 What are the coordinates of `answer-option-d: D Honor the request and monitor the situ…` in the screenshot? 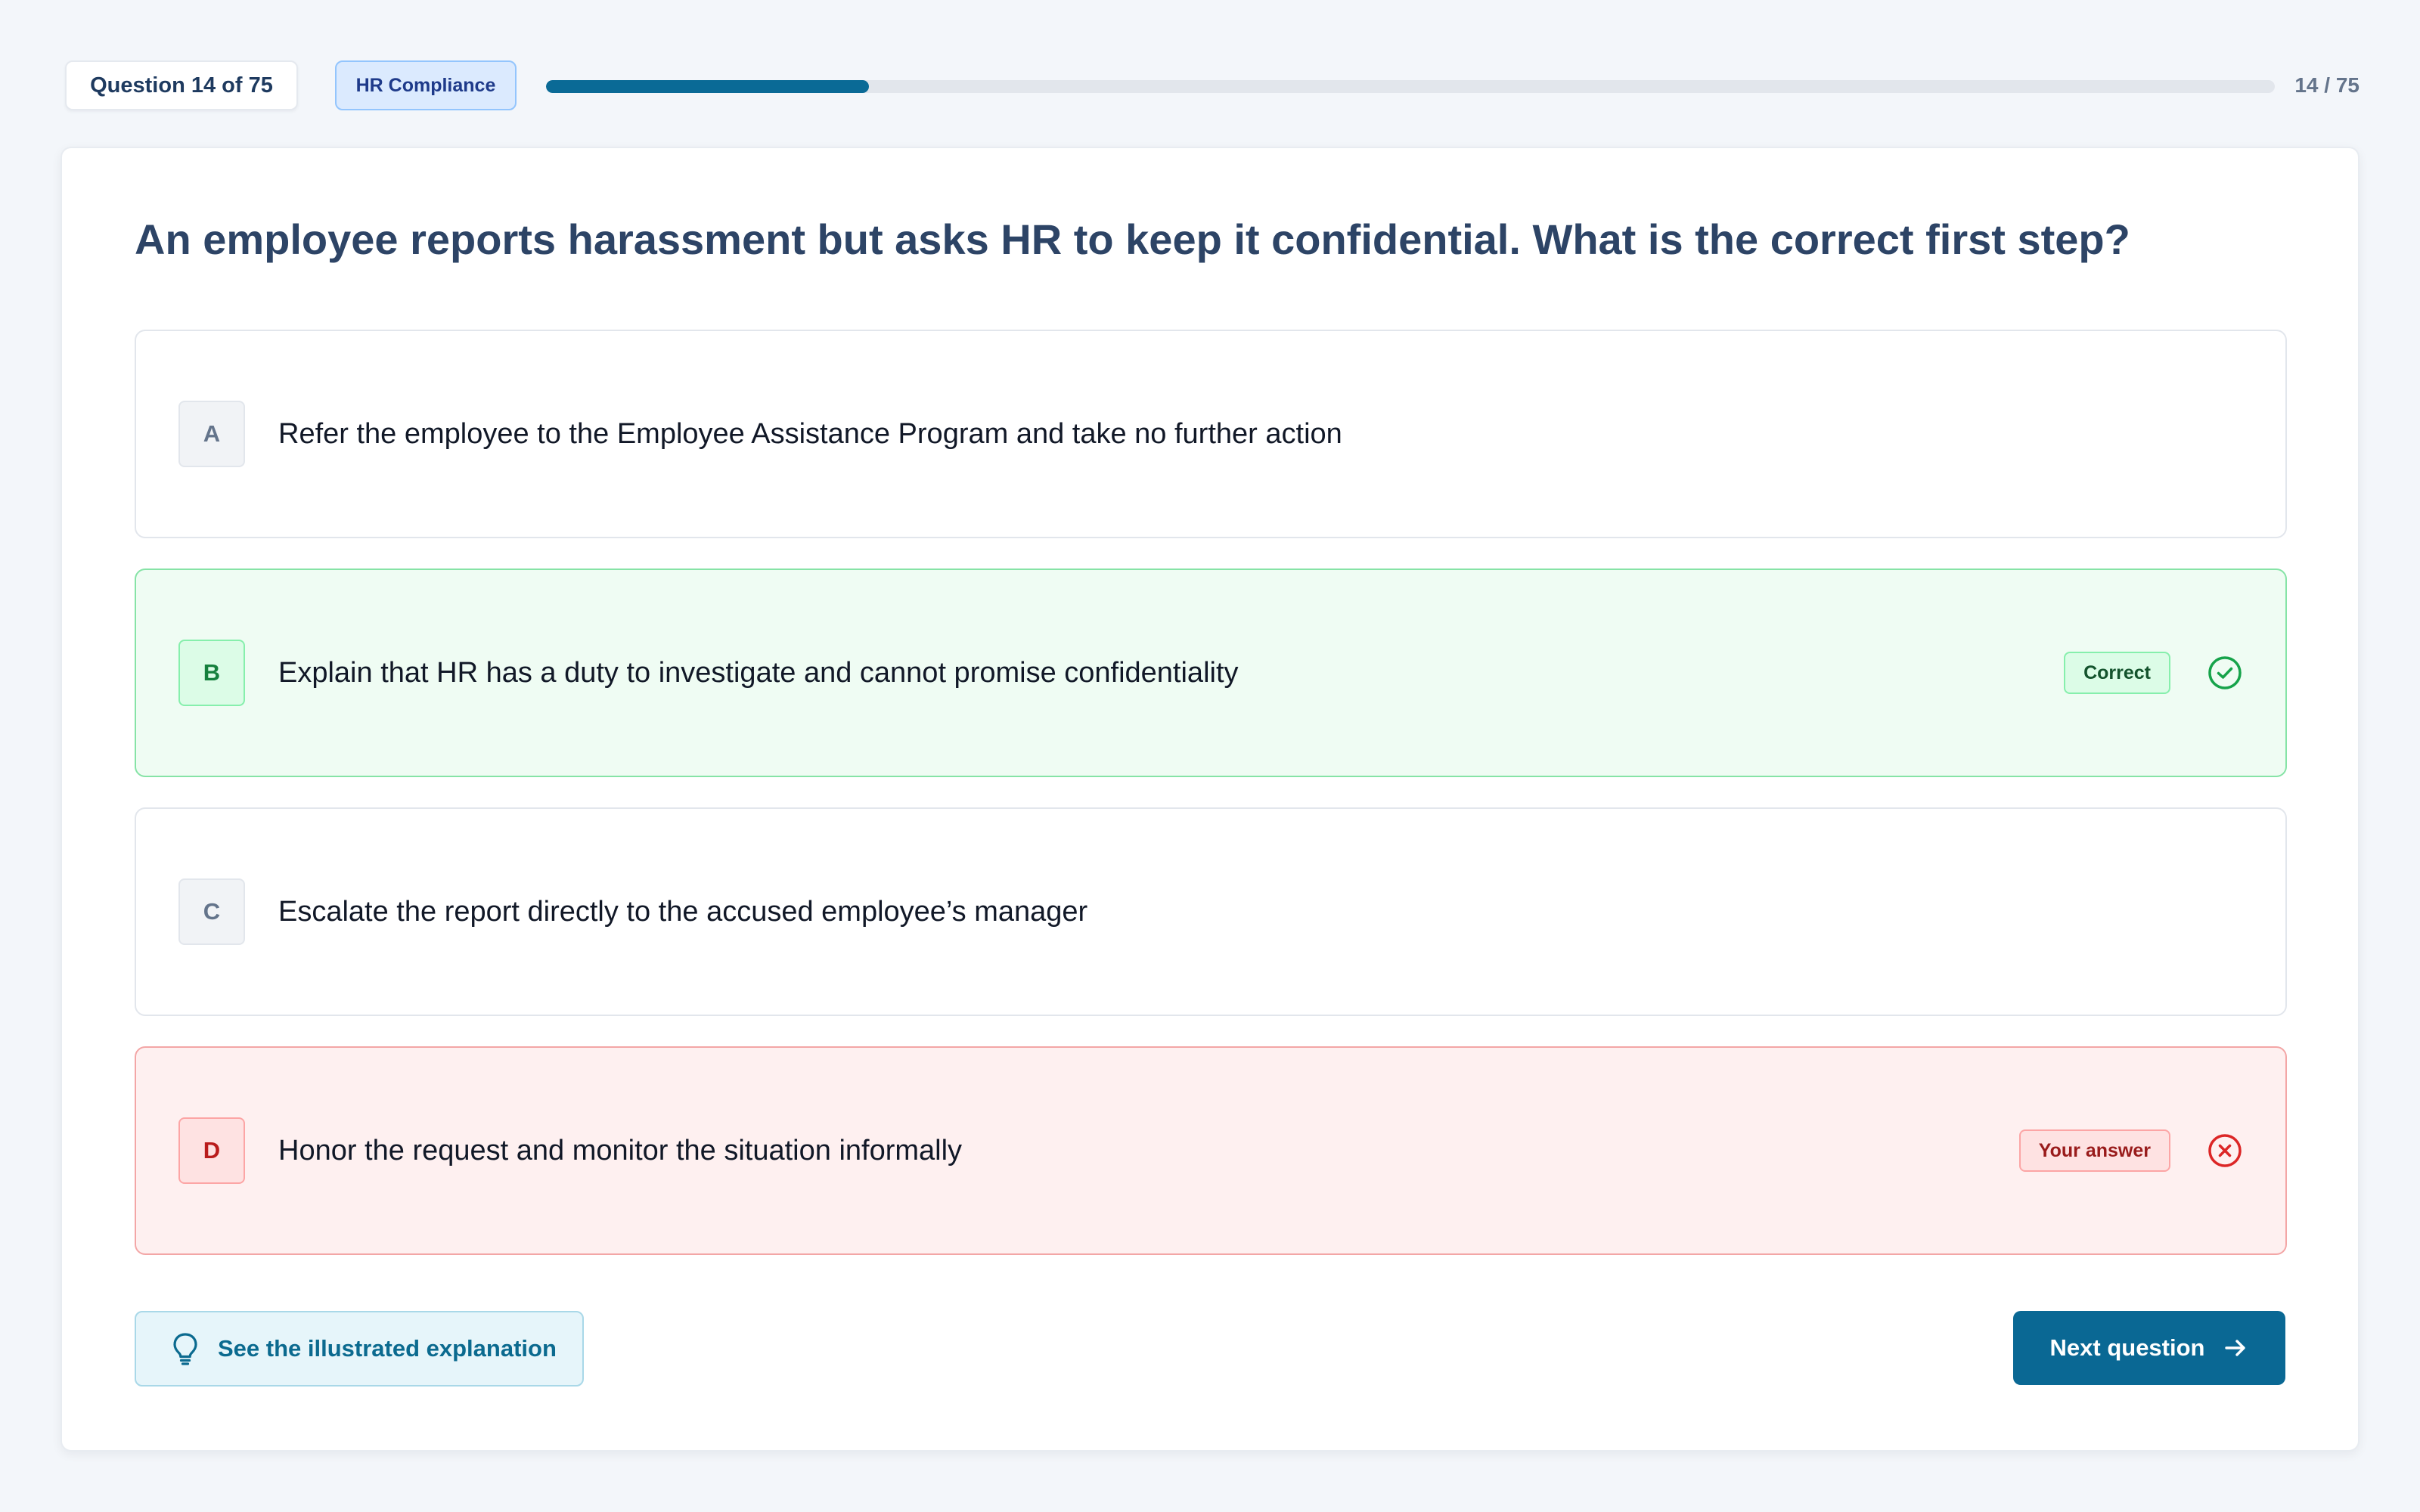 It's located at (1211, 1150).